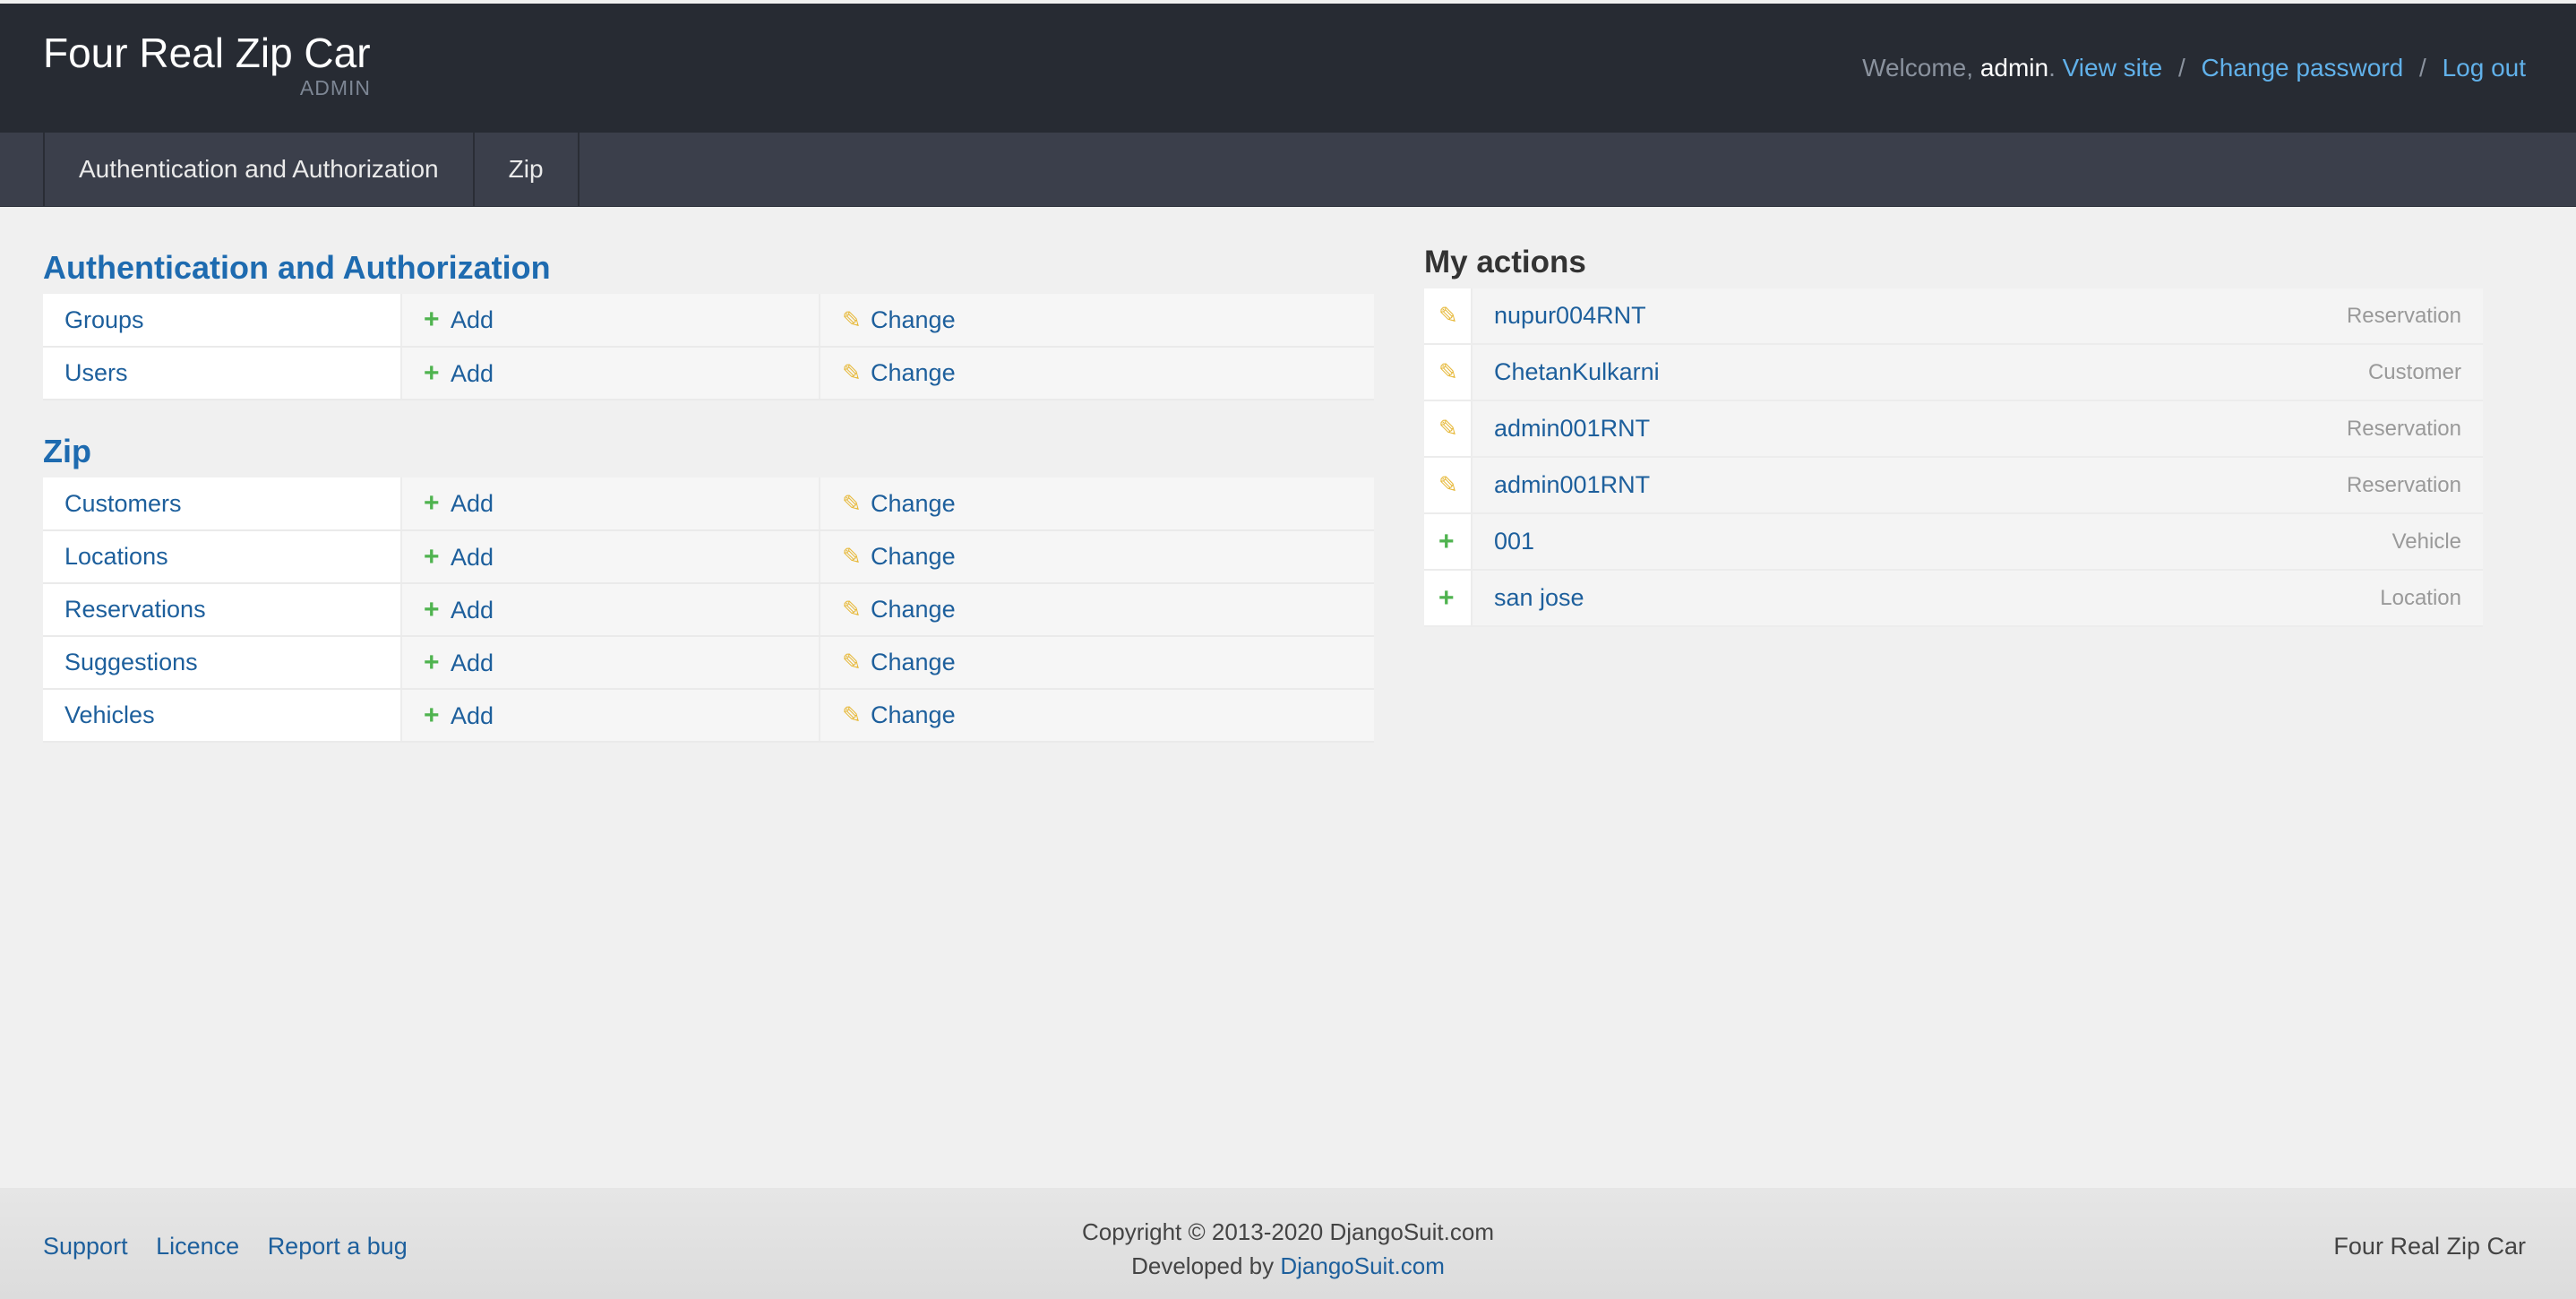  What do you see at coordinates (1910, 316) in the screenshot?
I see `action-link: nupur004RNT` at bounding box center [1910, 316].